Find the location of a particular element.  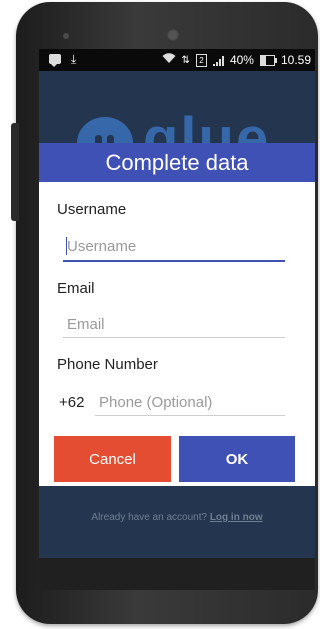

email-label: Email is located at coordinates (76, 288).